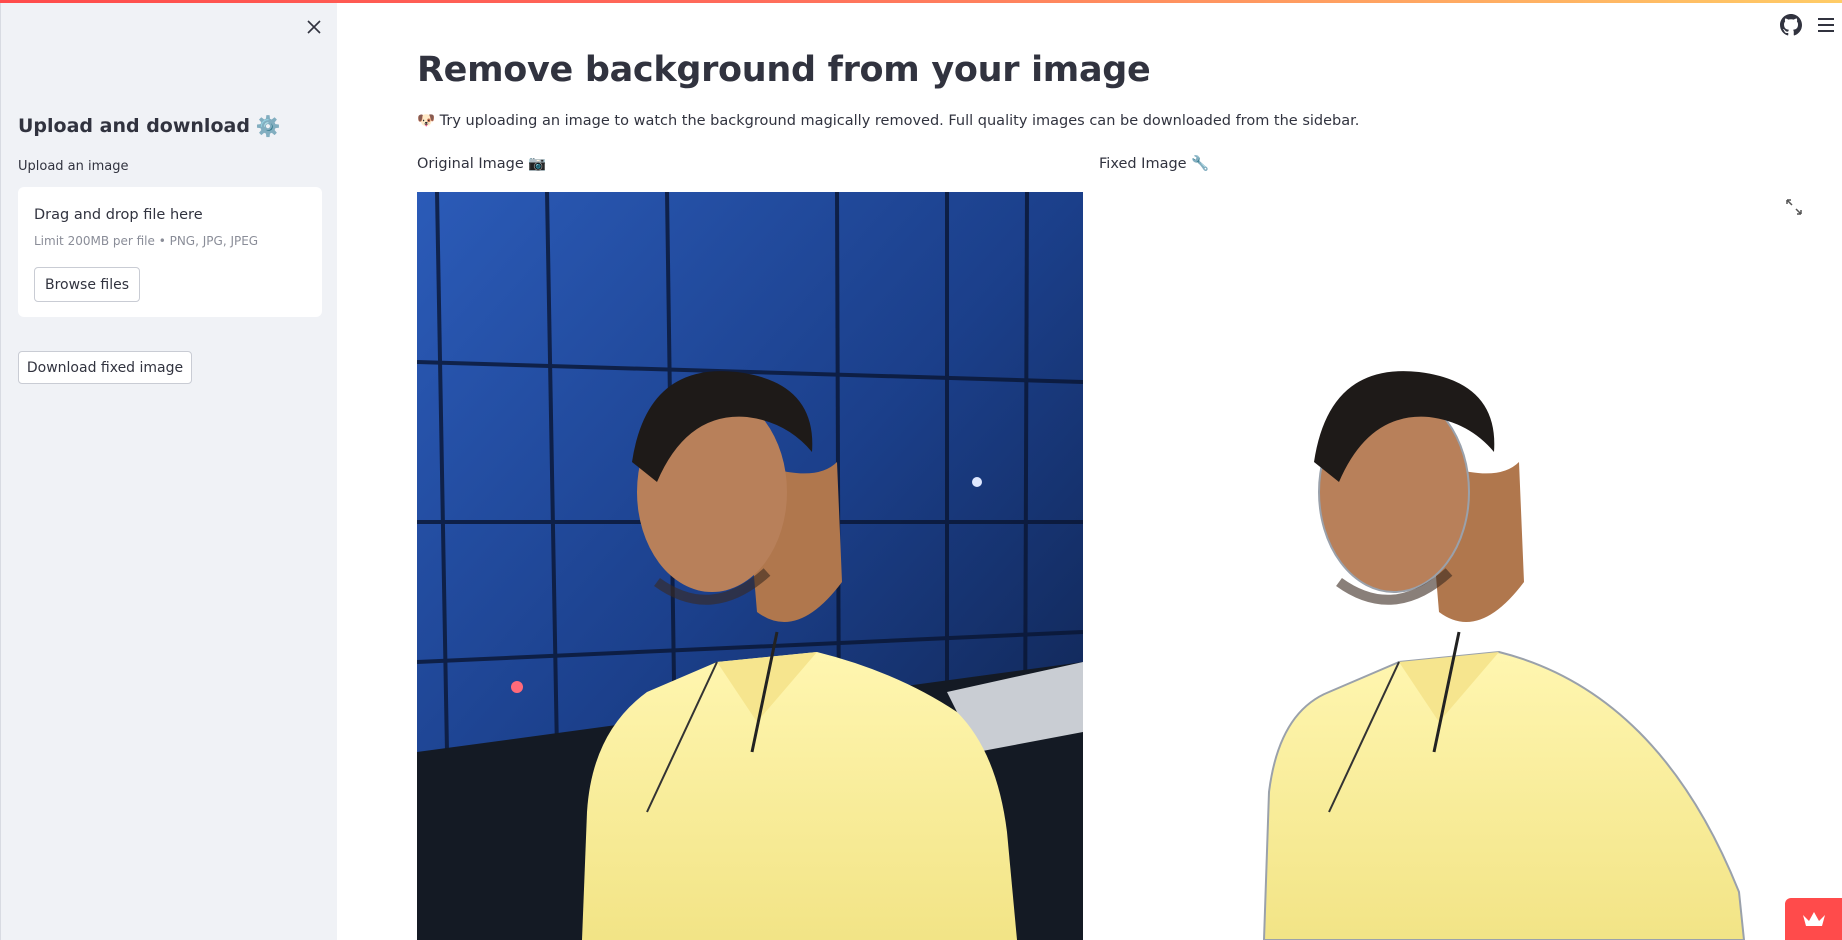  Describe the element at coordinates (1154, 164) in the screenshot. I see `fixed-image-label: Fixed Image 🔧` at that location.